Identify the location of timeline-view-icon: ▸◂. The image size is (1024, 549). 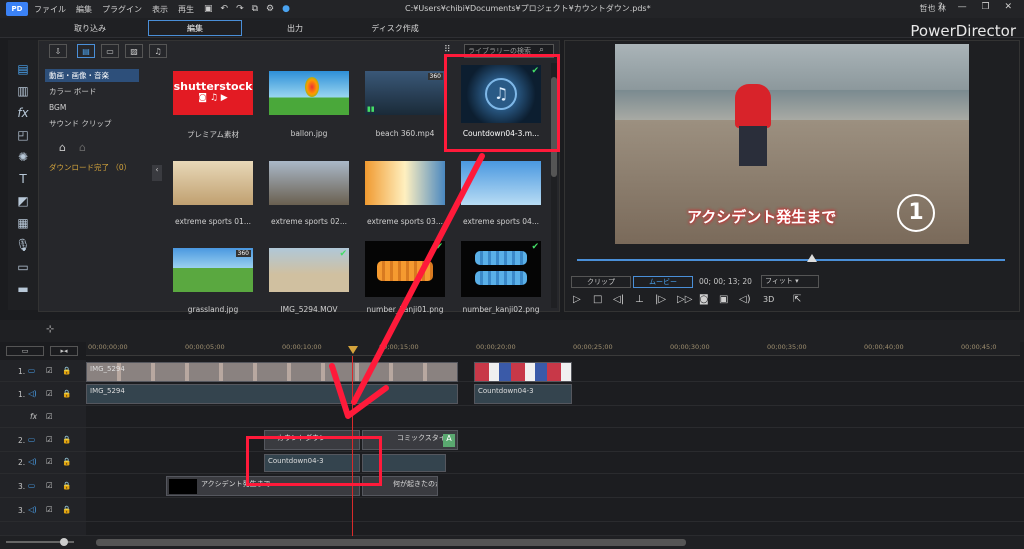
(64, 351).